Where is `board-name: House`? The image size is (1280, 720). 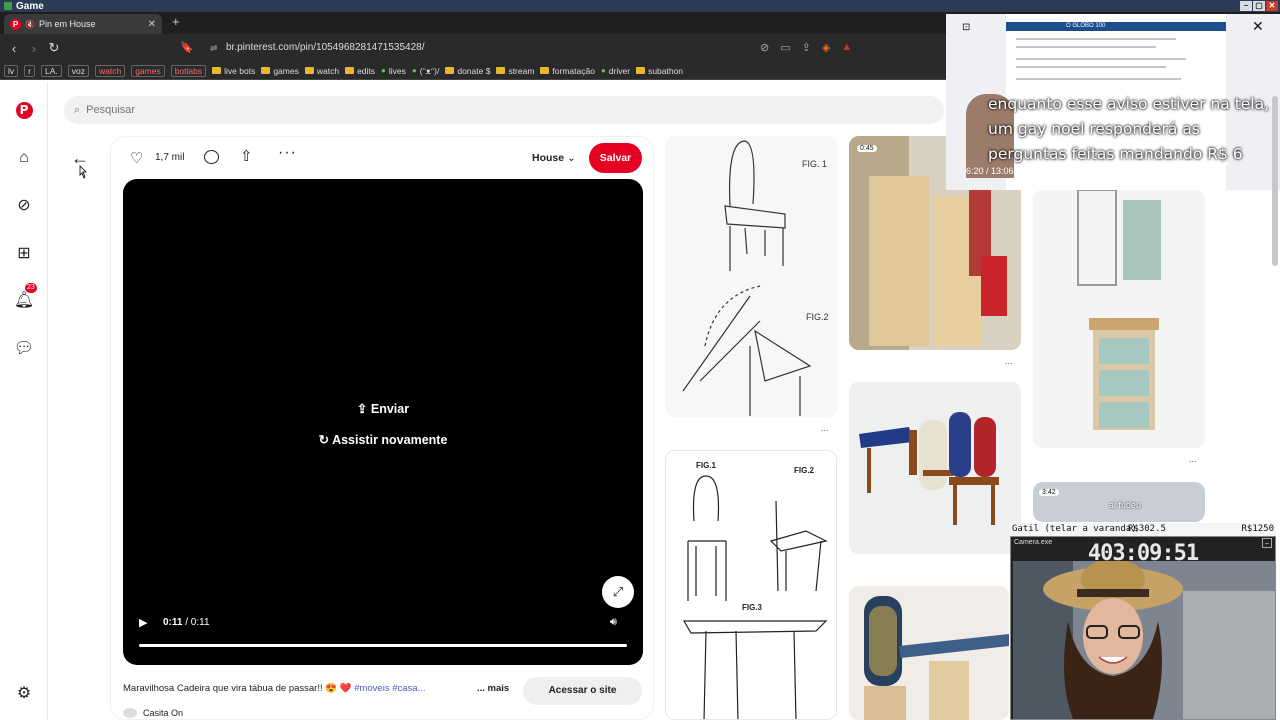
board-name: House is located at coordinates (548, 158).